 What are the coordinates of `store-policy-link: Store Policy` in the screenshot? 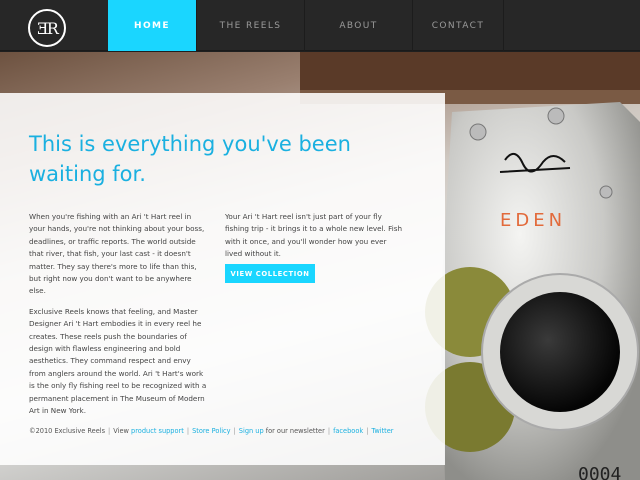 It's located at (211, 431).